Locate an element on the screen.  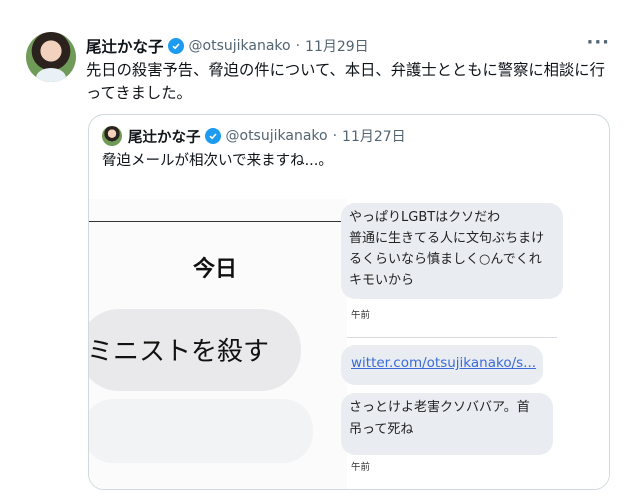
message-line: 吊って死ね is located at coordinates (381, 429).